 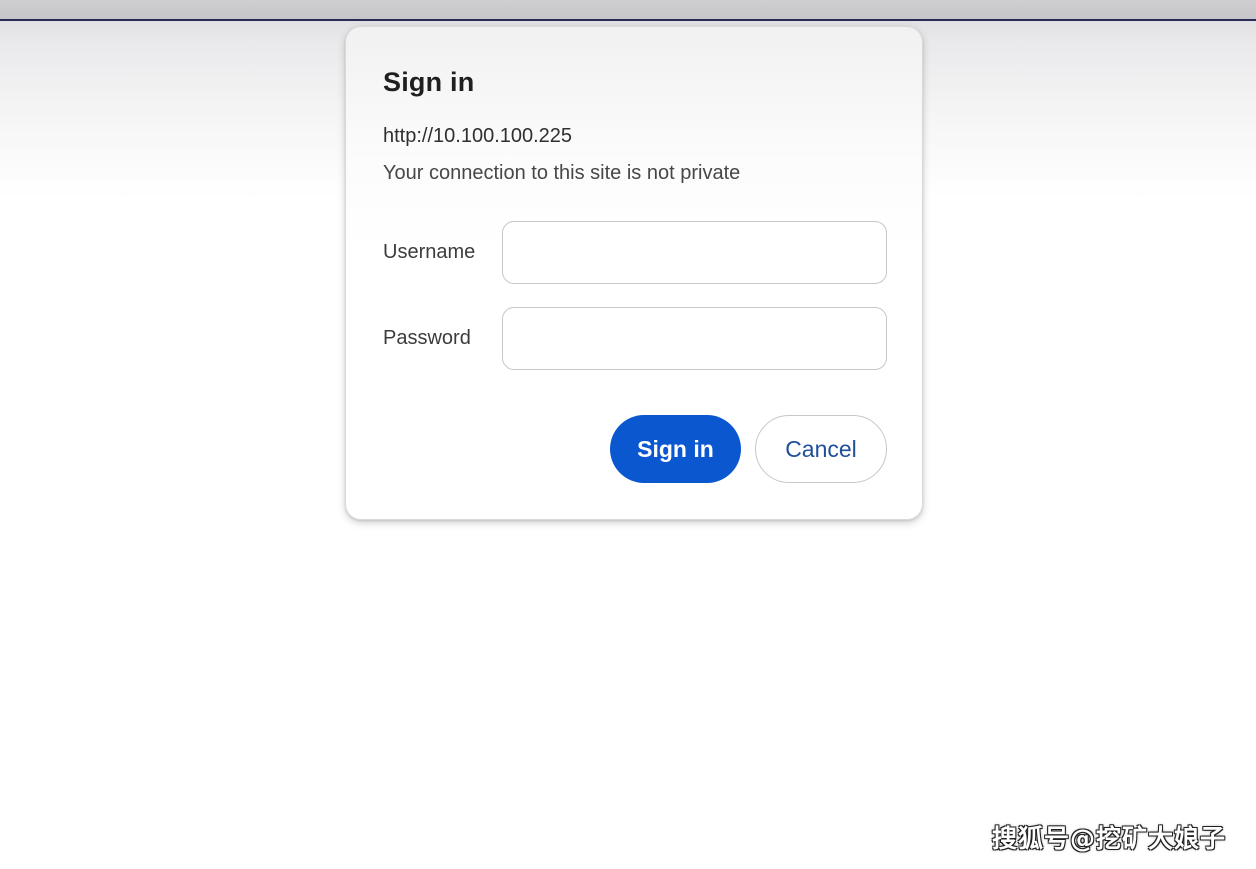 I want to click on site-url: http://10.100.100.225, so click(x=478, y=136).